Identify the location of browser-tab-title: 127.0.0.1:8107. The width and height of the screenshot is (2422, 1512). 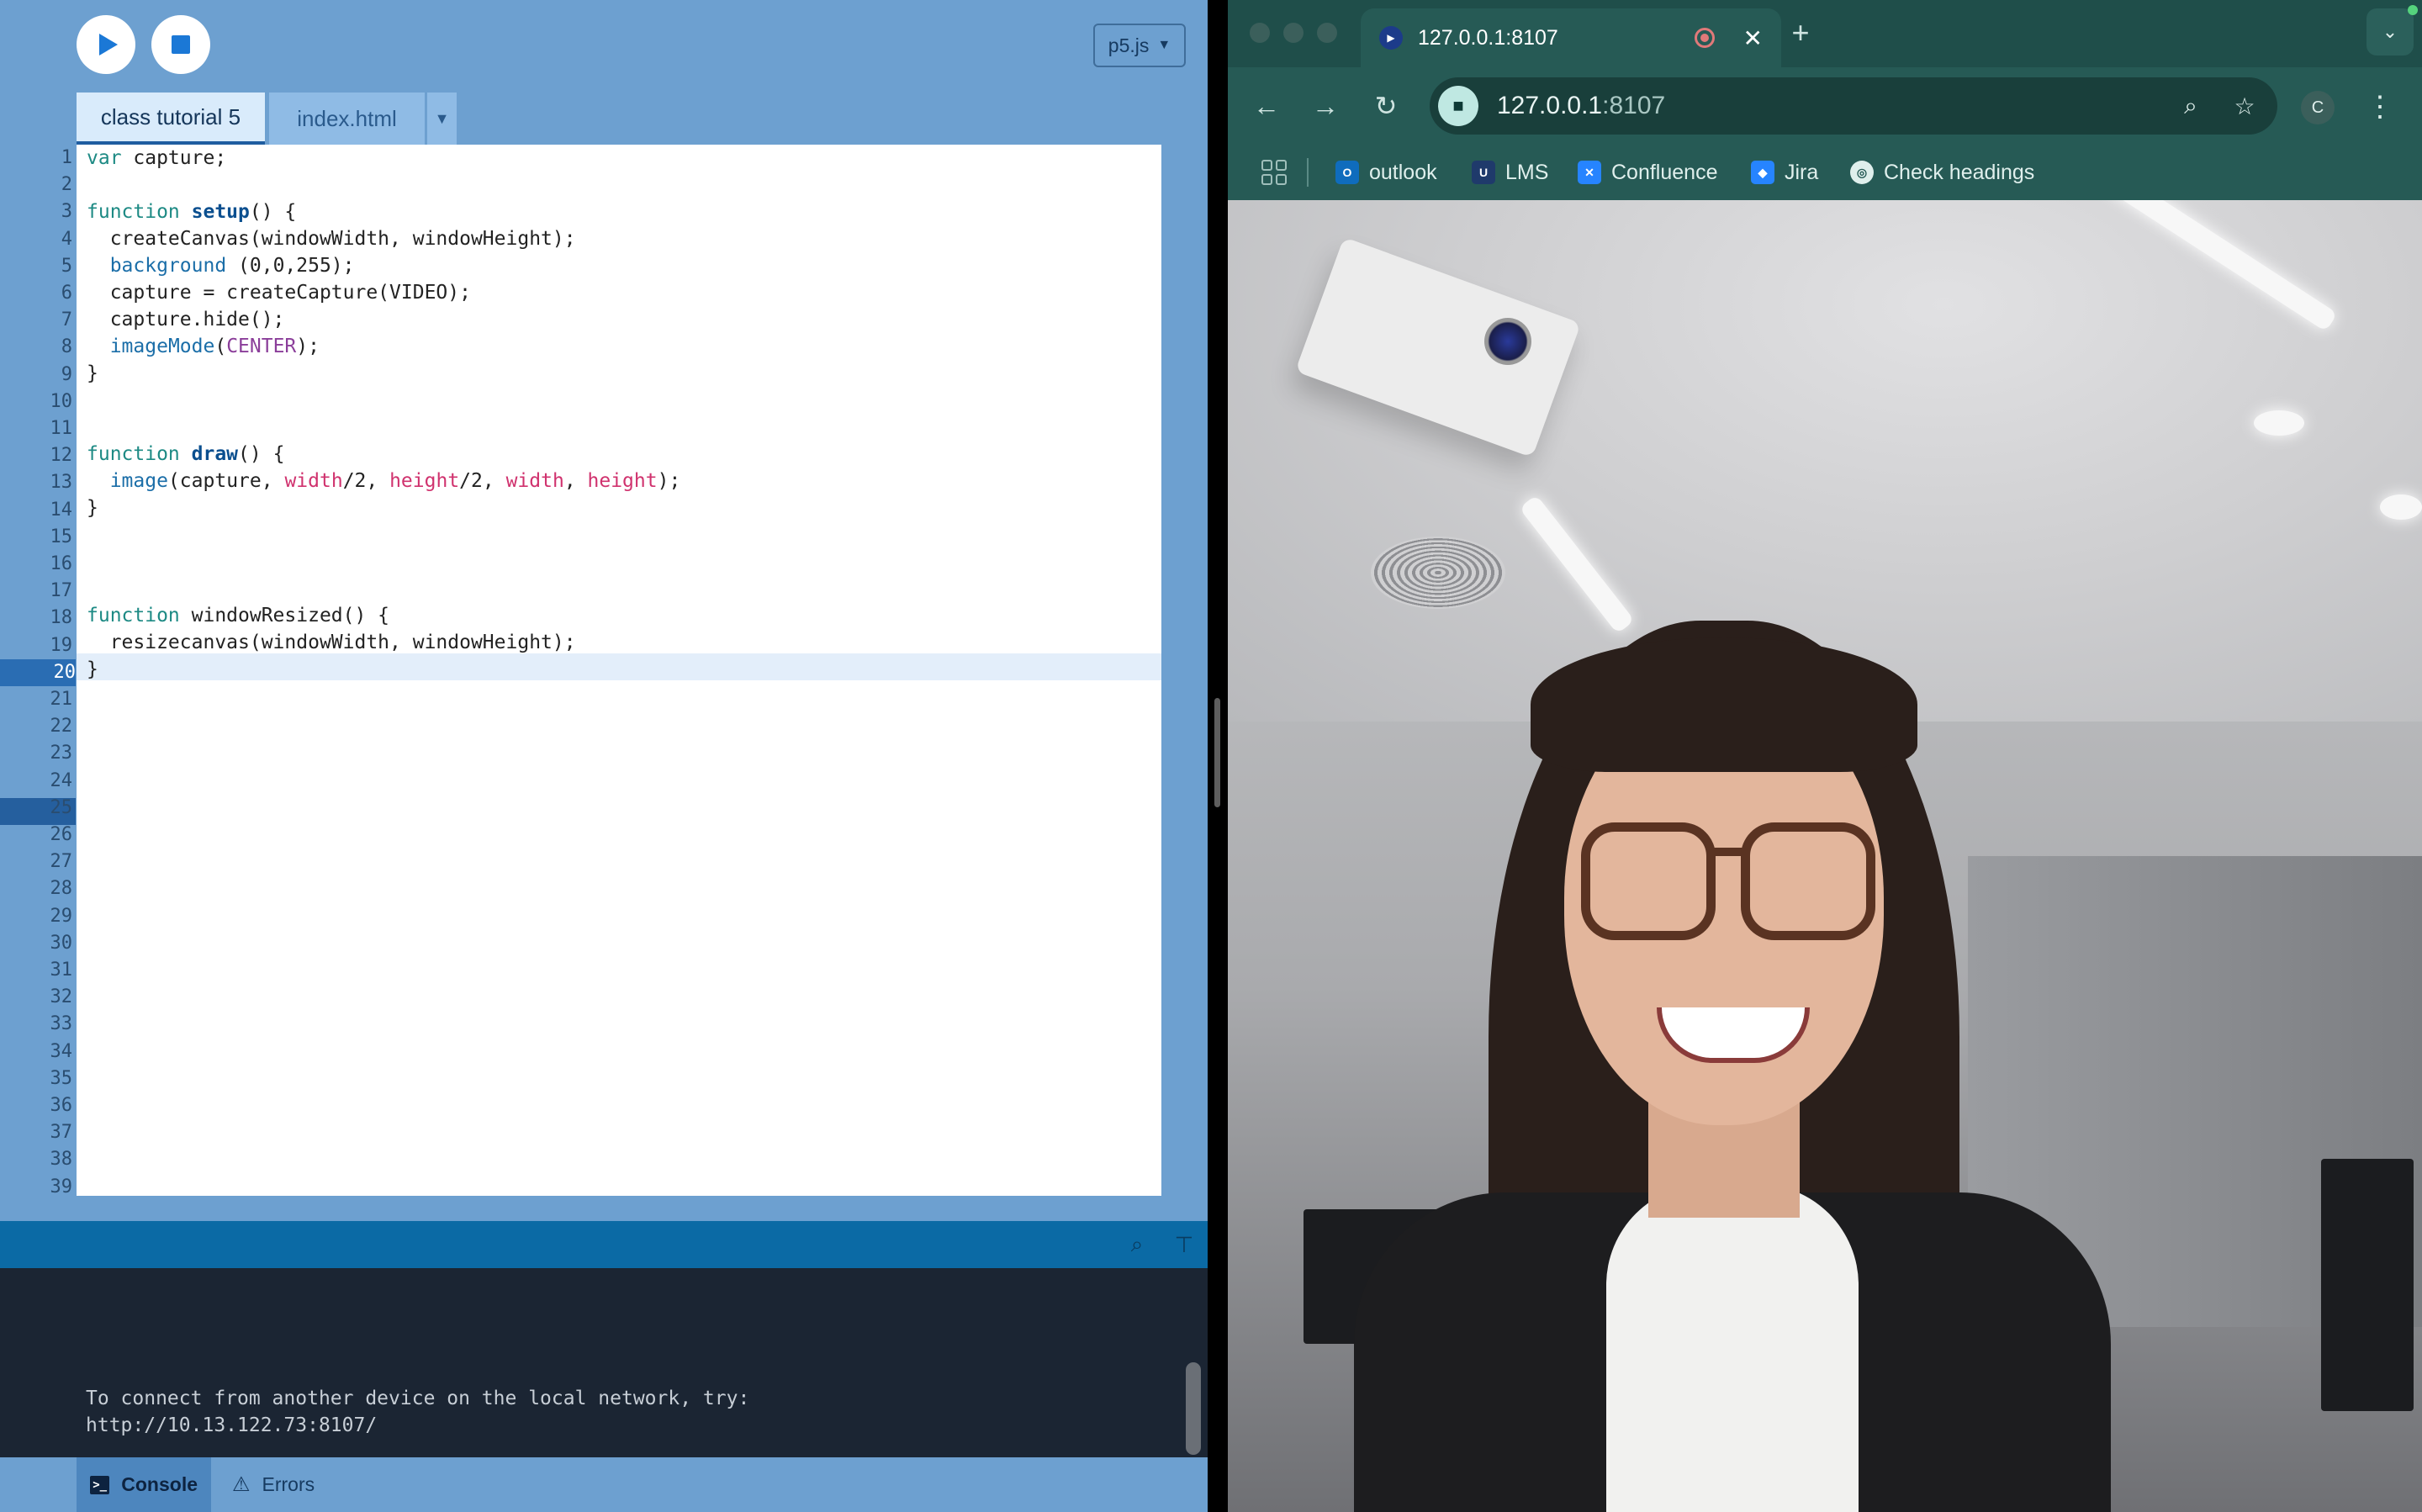
(1488, 37).